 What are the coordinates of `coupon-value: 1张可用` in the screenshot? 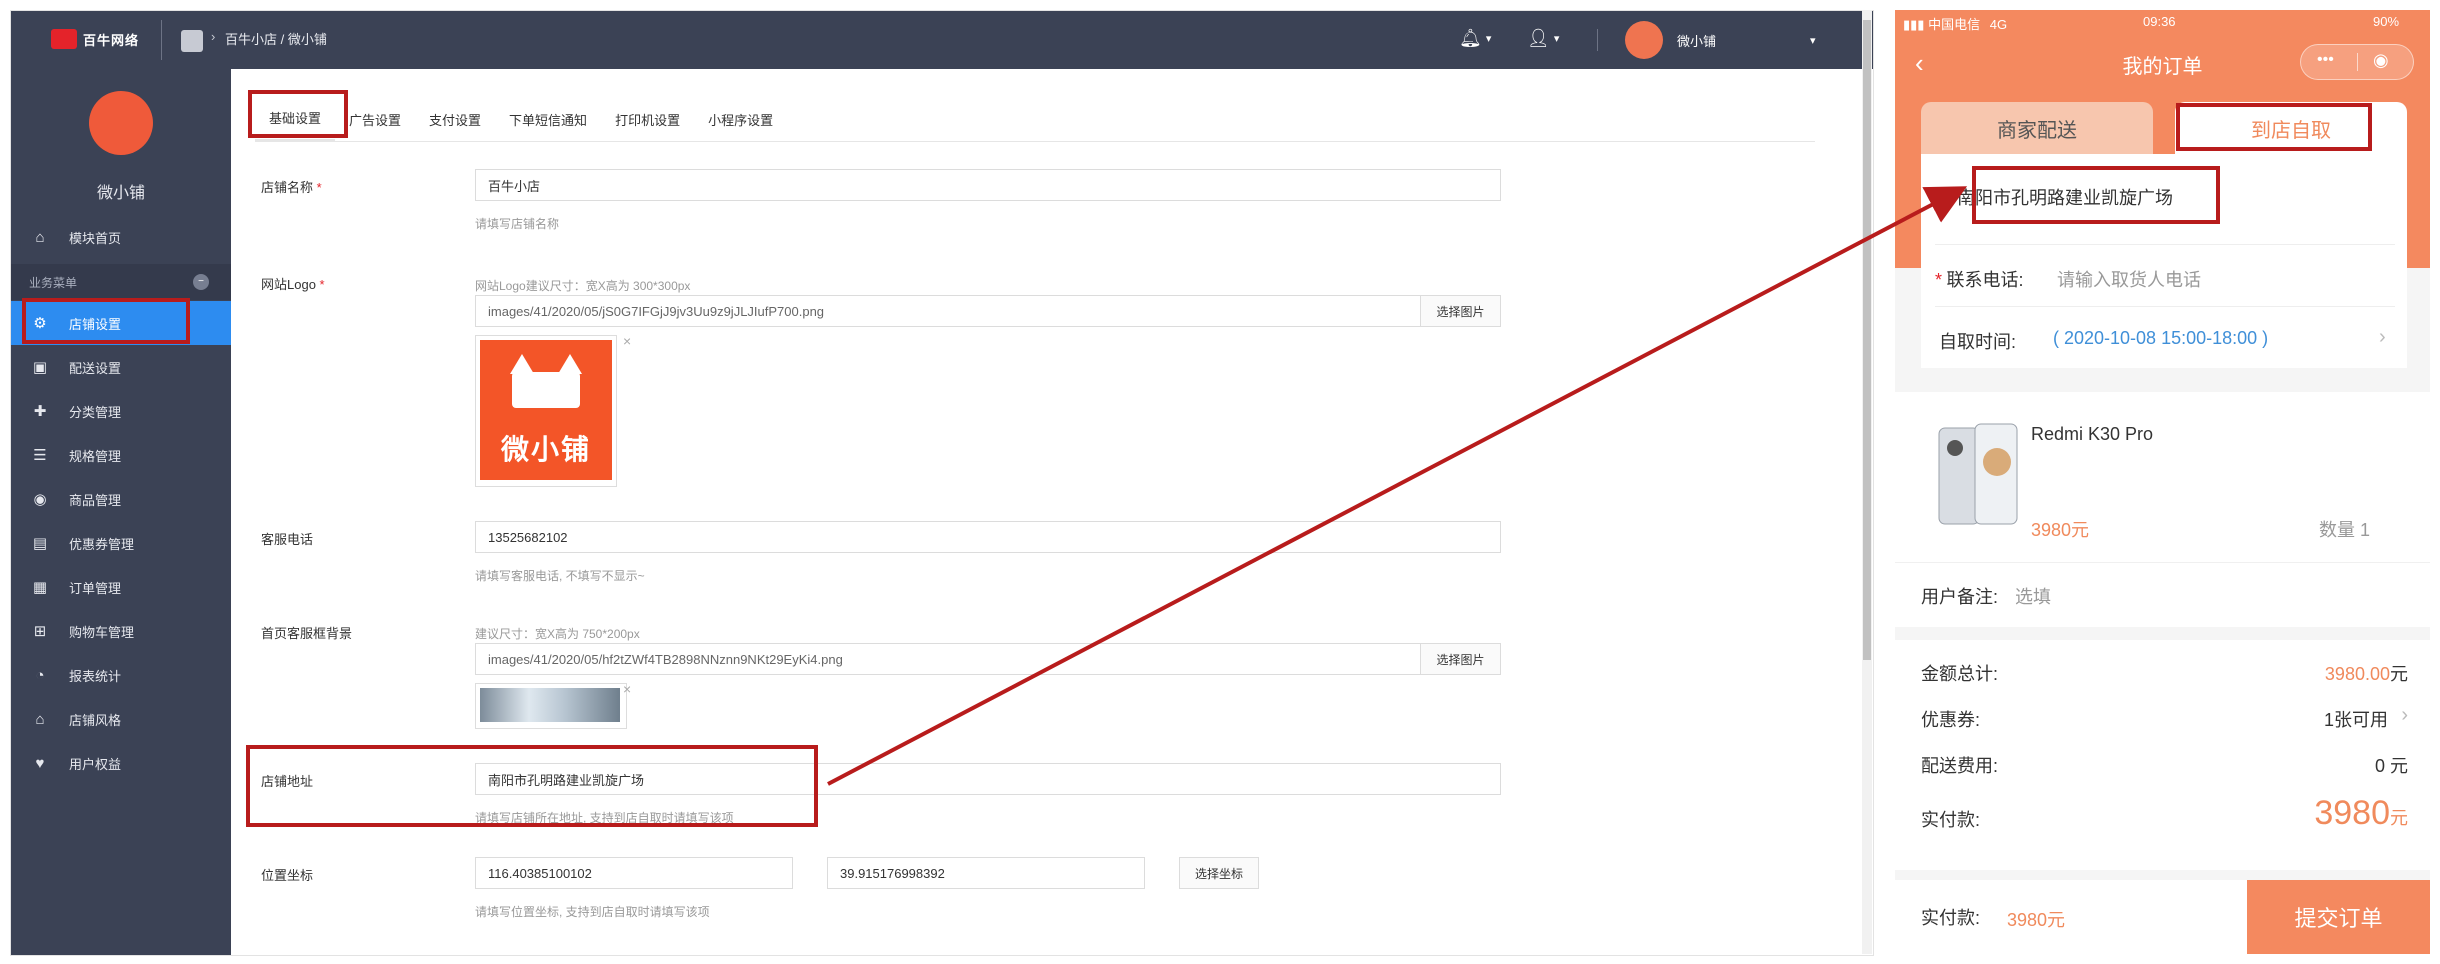 It's located at (2356, 719).